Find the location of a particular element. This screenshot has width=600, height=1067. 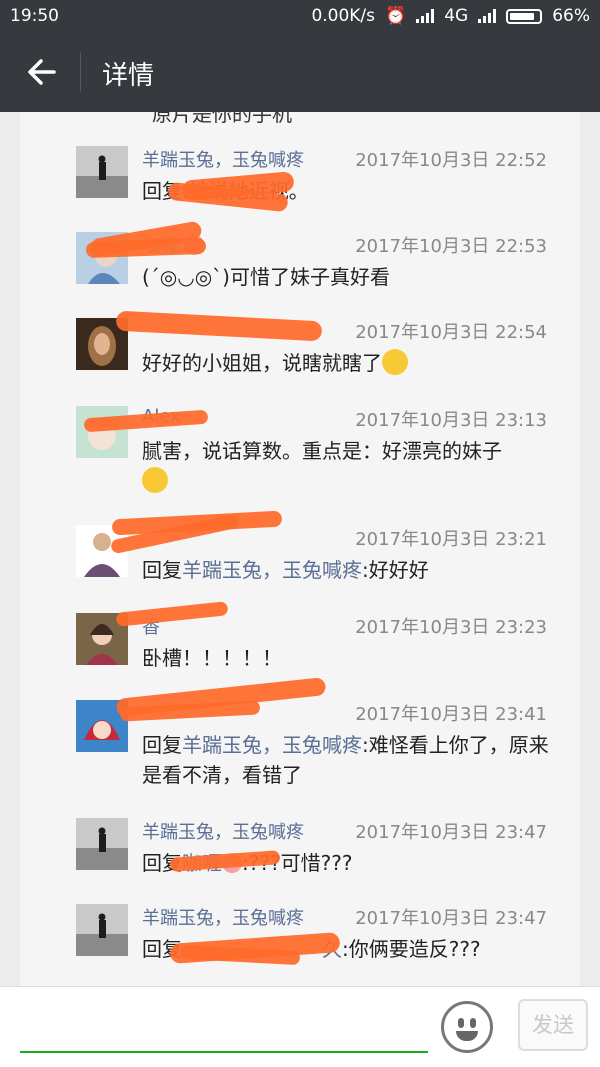

comment-text: 回复羊踹玉兔，玉兔喊疼:好好好 is located at coordinates (285, 570).